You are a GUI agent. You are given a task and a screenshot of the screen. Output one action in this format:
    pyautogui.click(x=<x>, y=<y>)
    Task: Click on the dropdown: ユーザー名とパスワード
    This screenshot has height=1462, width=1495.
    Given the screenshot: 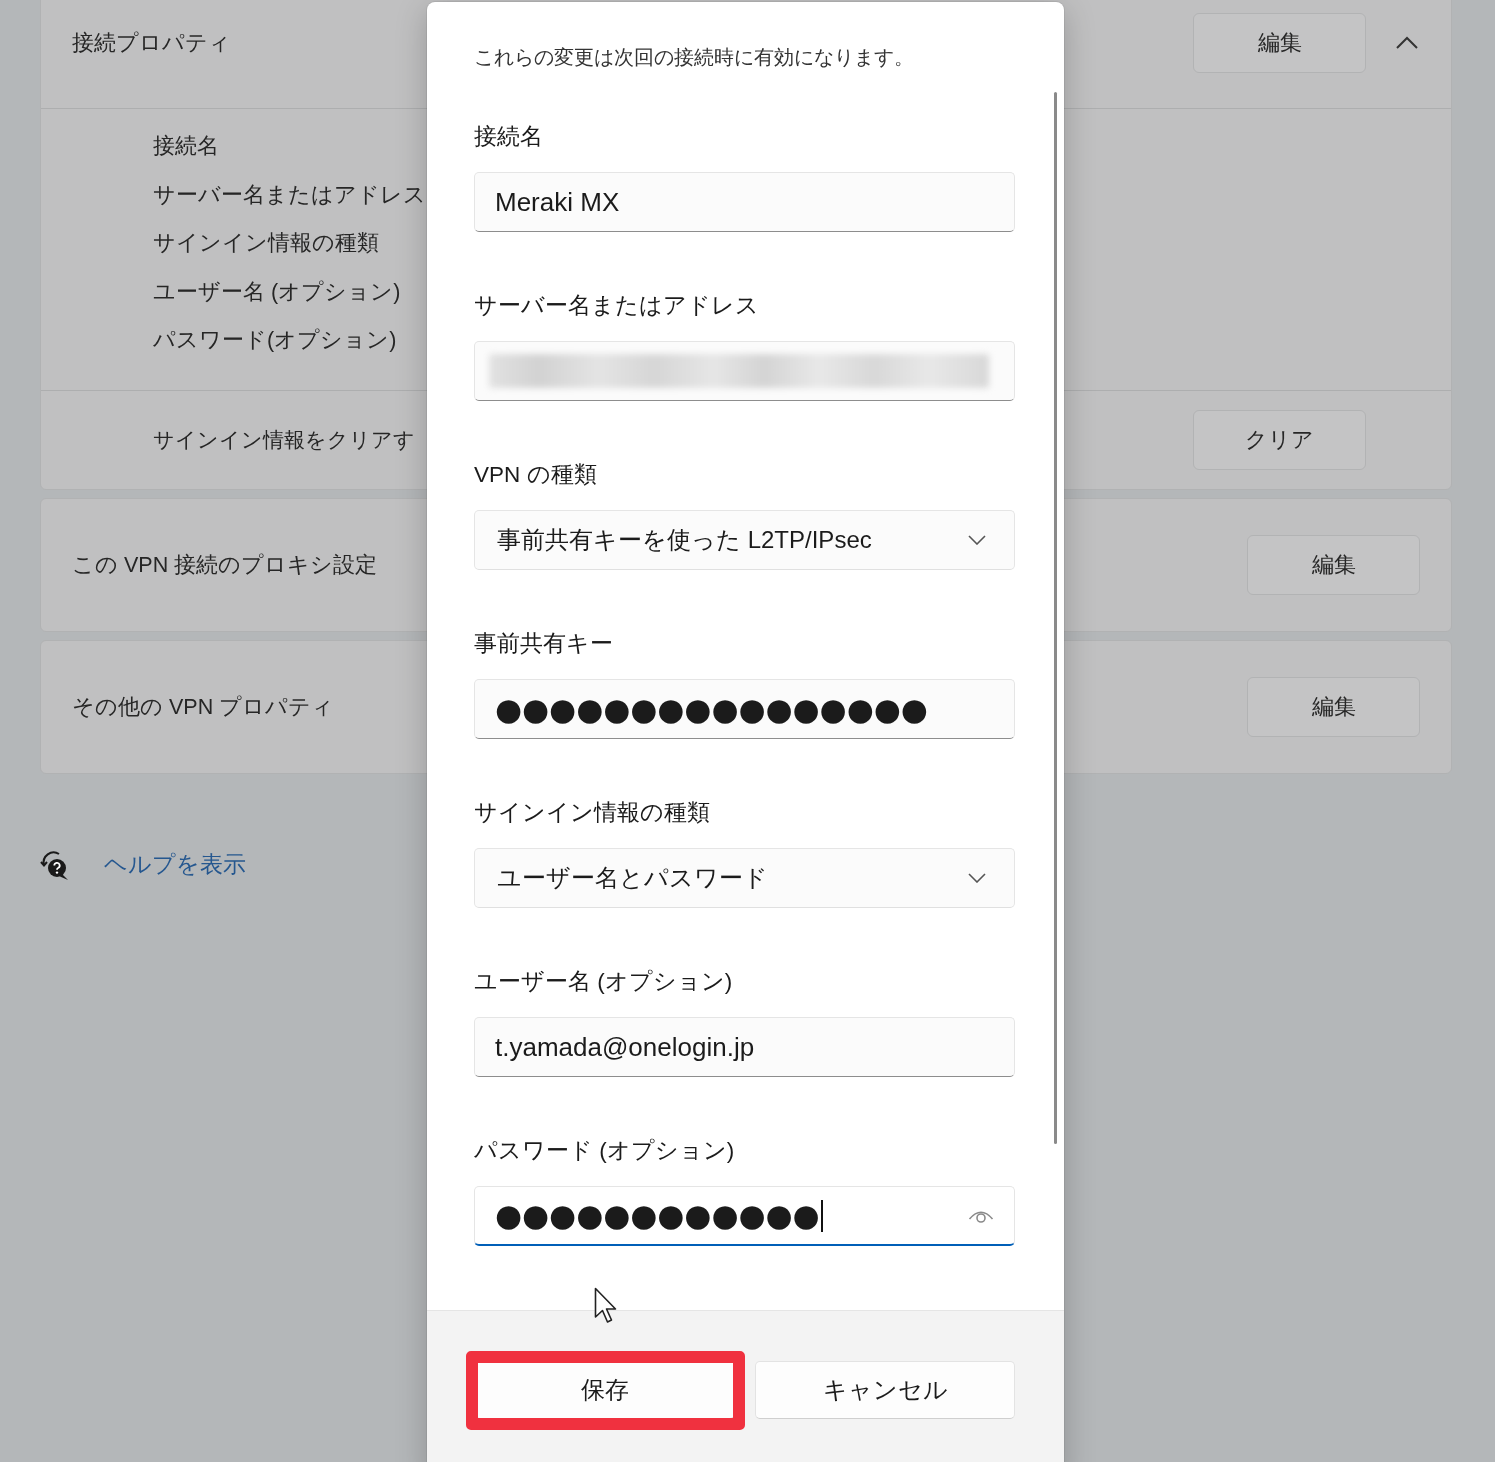 What is the action you would take?
    pyautogui.click(x=744, y=878)
    